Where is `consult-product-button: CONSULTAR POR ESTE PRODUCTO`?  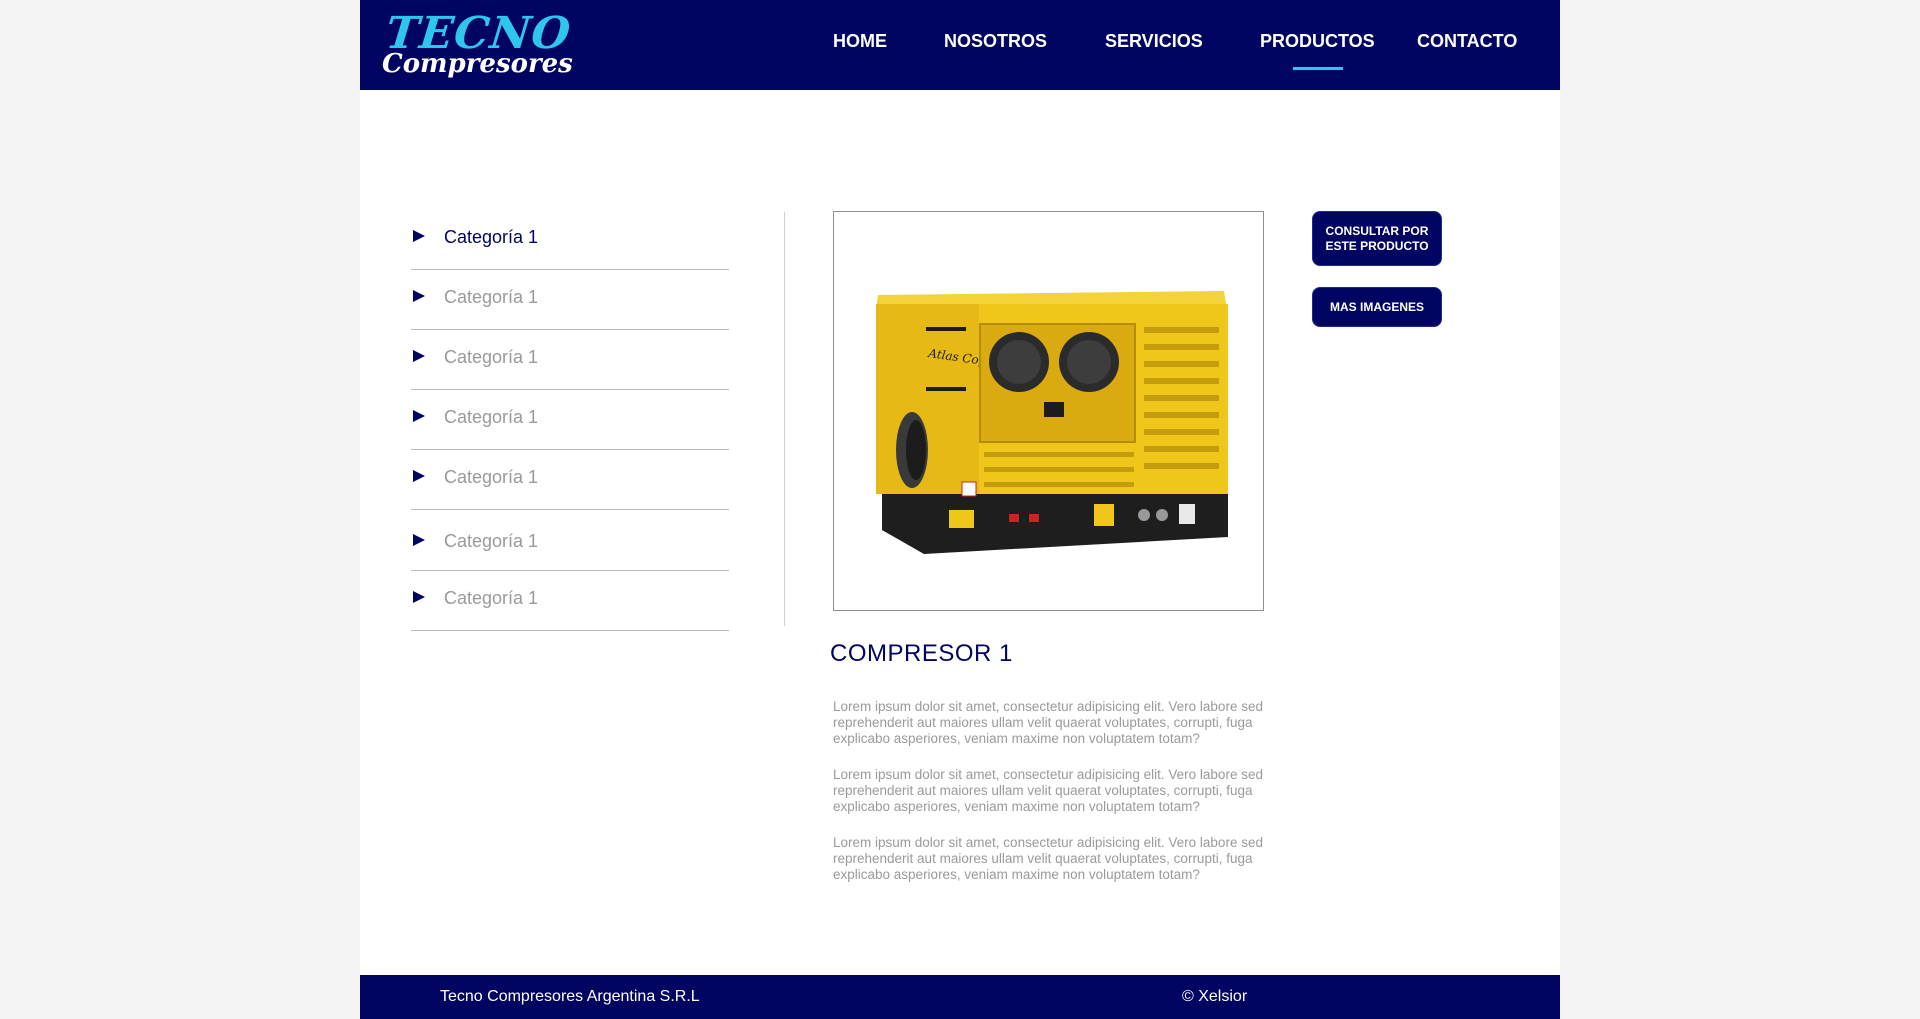
consult-product-button: CONSULTAR POR ESTE PRODUCTO is located at coordinates (1377, 238).